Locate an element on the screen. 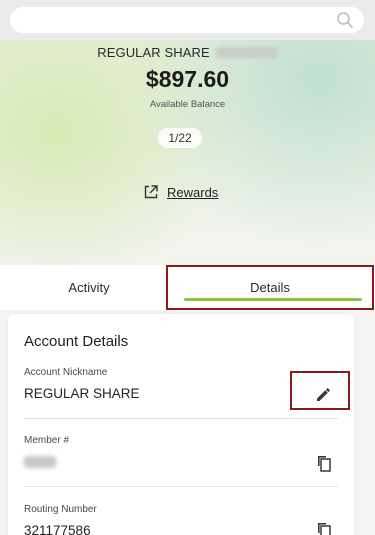 The image size is (375, 535). account-tabs: Activity Details is located at coordinates (187, 287).